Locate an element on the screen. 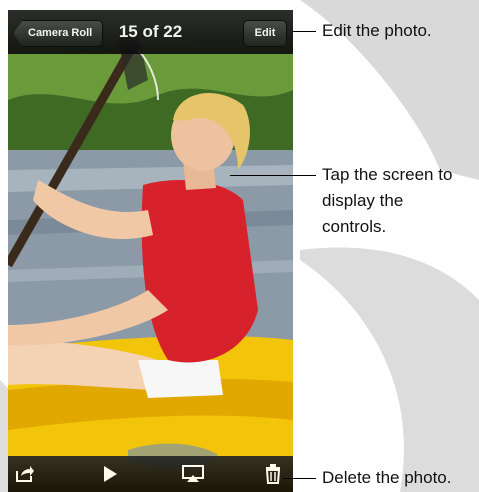 The width and height of the screenshot is (479, 492). share-icon is located at coordinates (25, 474).